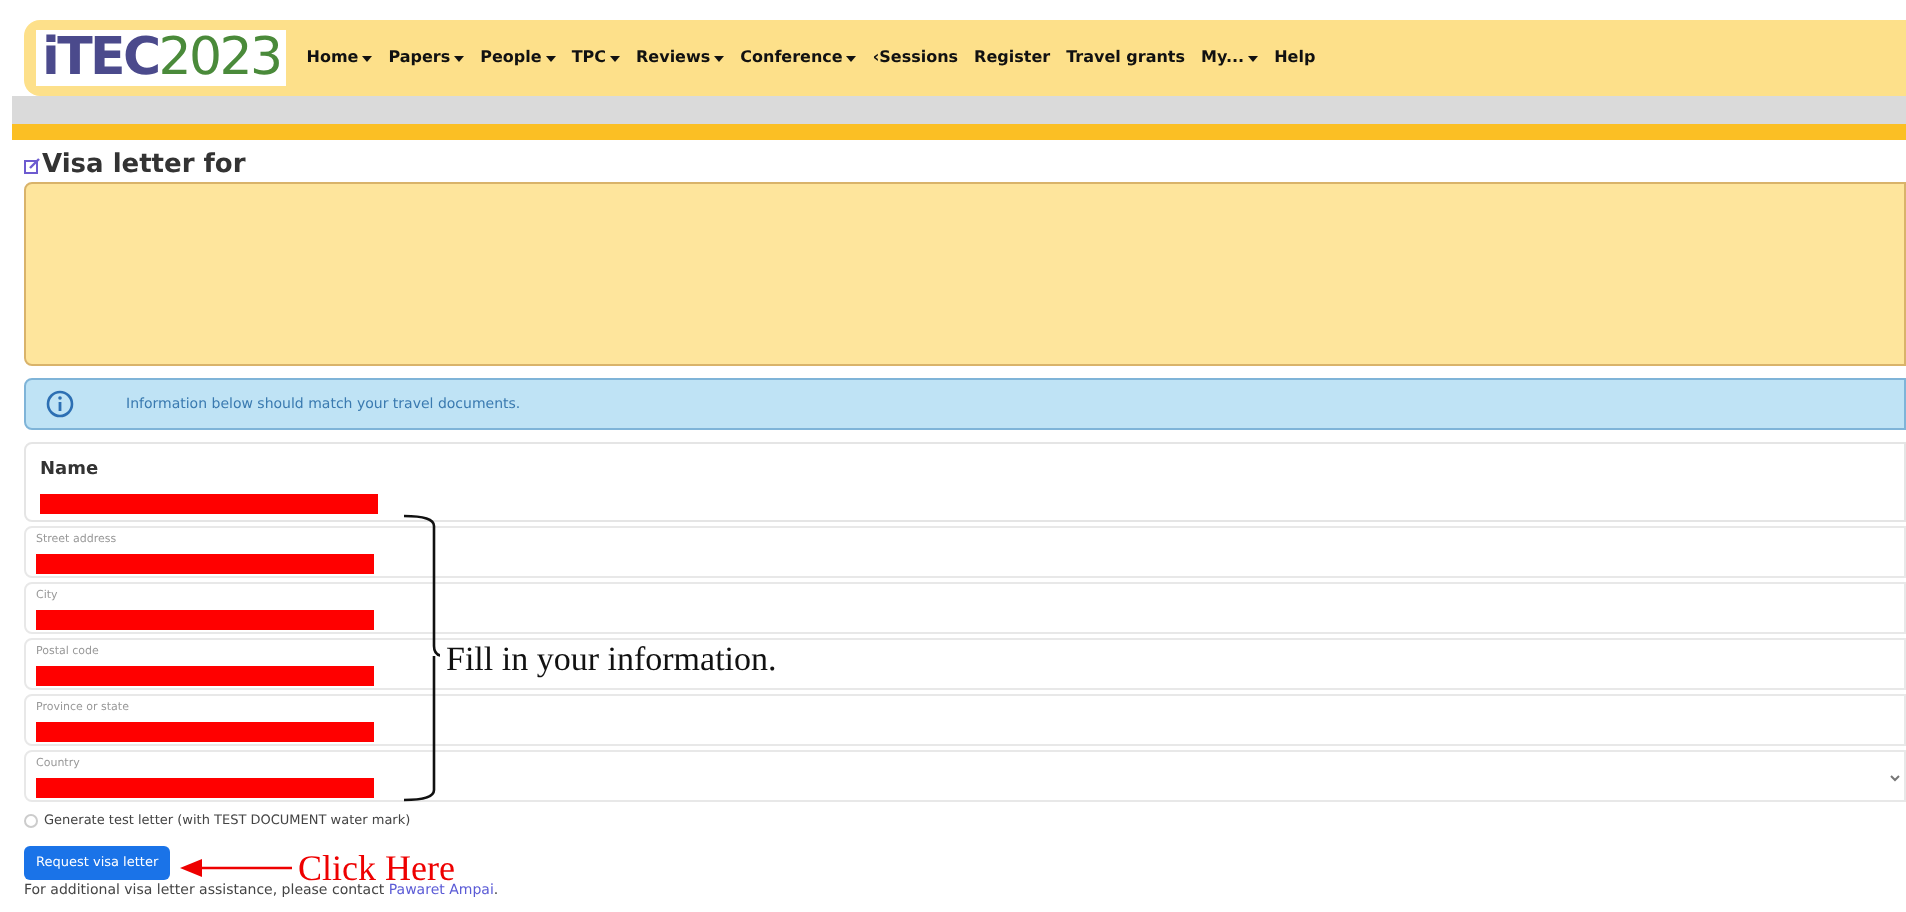  Describe the element at coordinates (798, 58) in the screenshot. I see `nav-link: Conference` at that location.